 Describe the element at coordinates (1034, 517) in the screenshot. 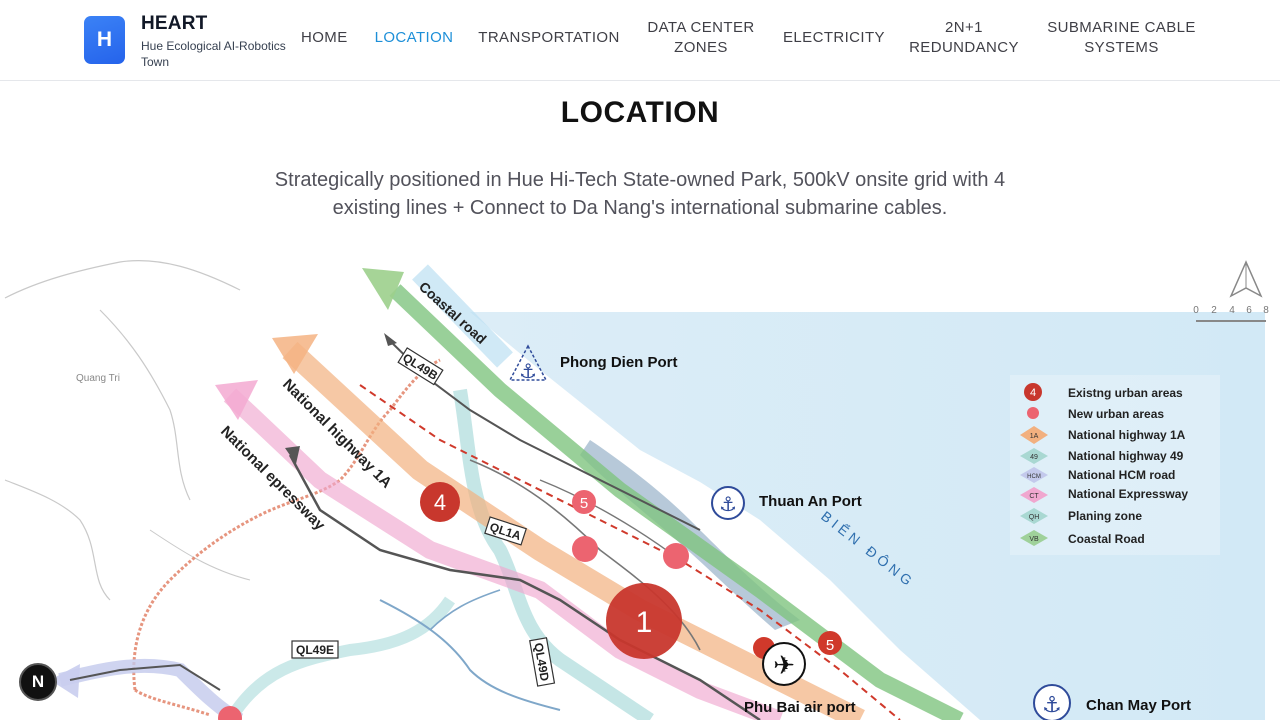

I see `svg-text: QH` at that location.